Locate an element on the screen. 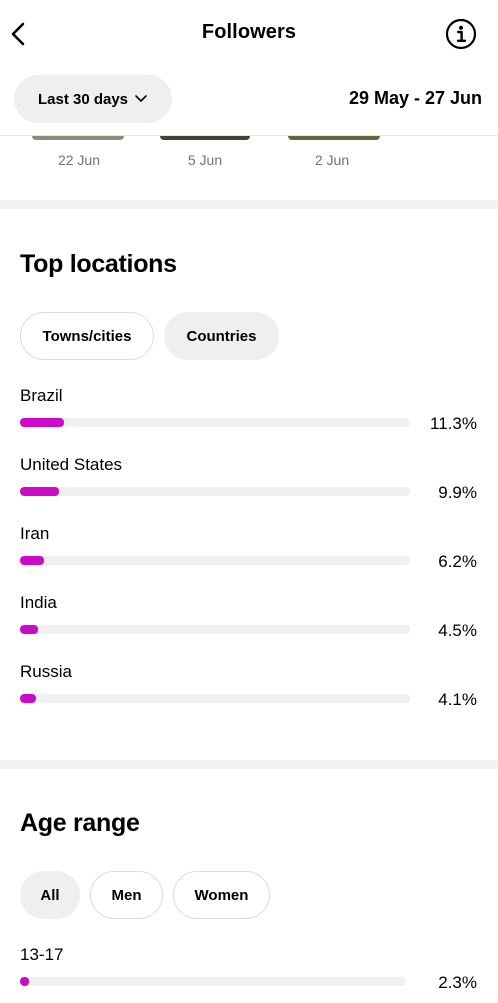 The image size is (498, 1003). age-bar-track is located at coordinates (213, 981).